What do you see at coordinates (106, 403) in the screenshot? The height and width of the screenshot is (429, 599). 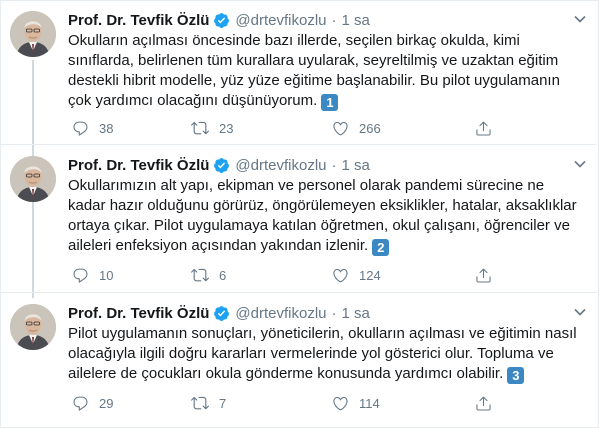 I see `reply-count: 29` at bounding box center [106, 403].